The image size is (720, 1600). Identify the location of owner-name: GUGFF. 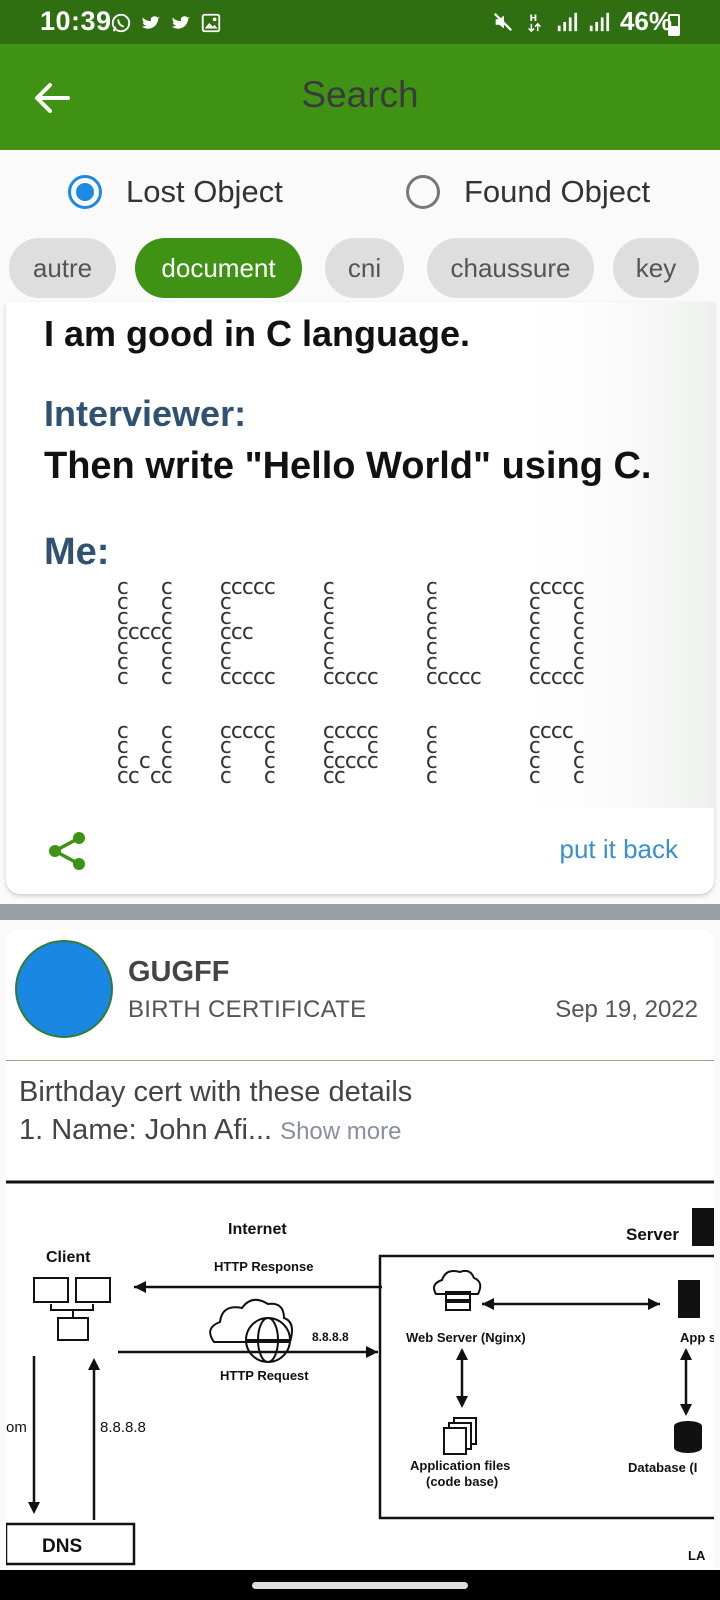
(179, 972).